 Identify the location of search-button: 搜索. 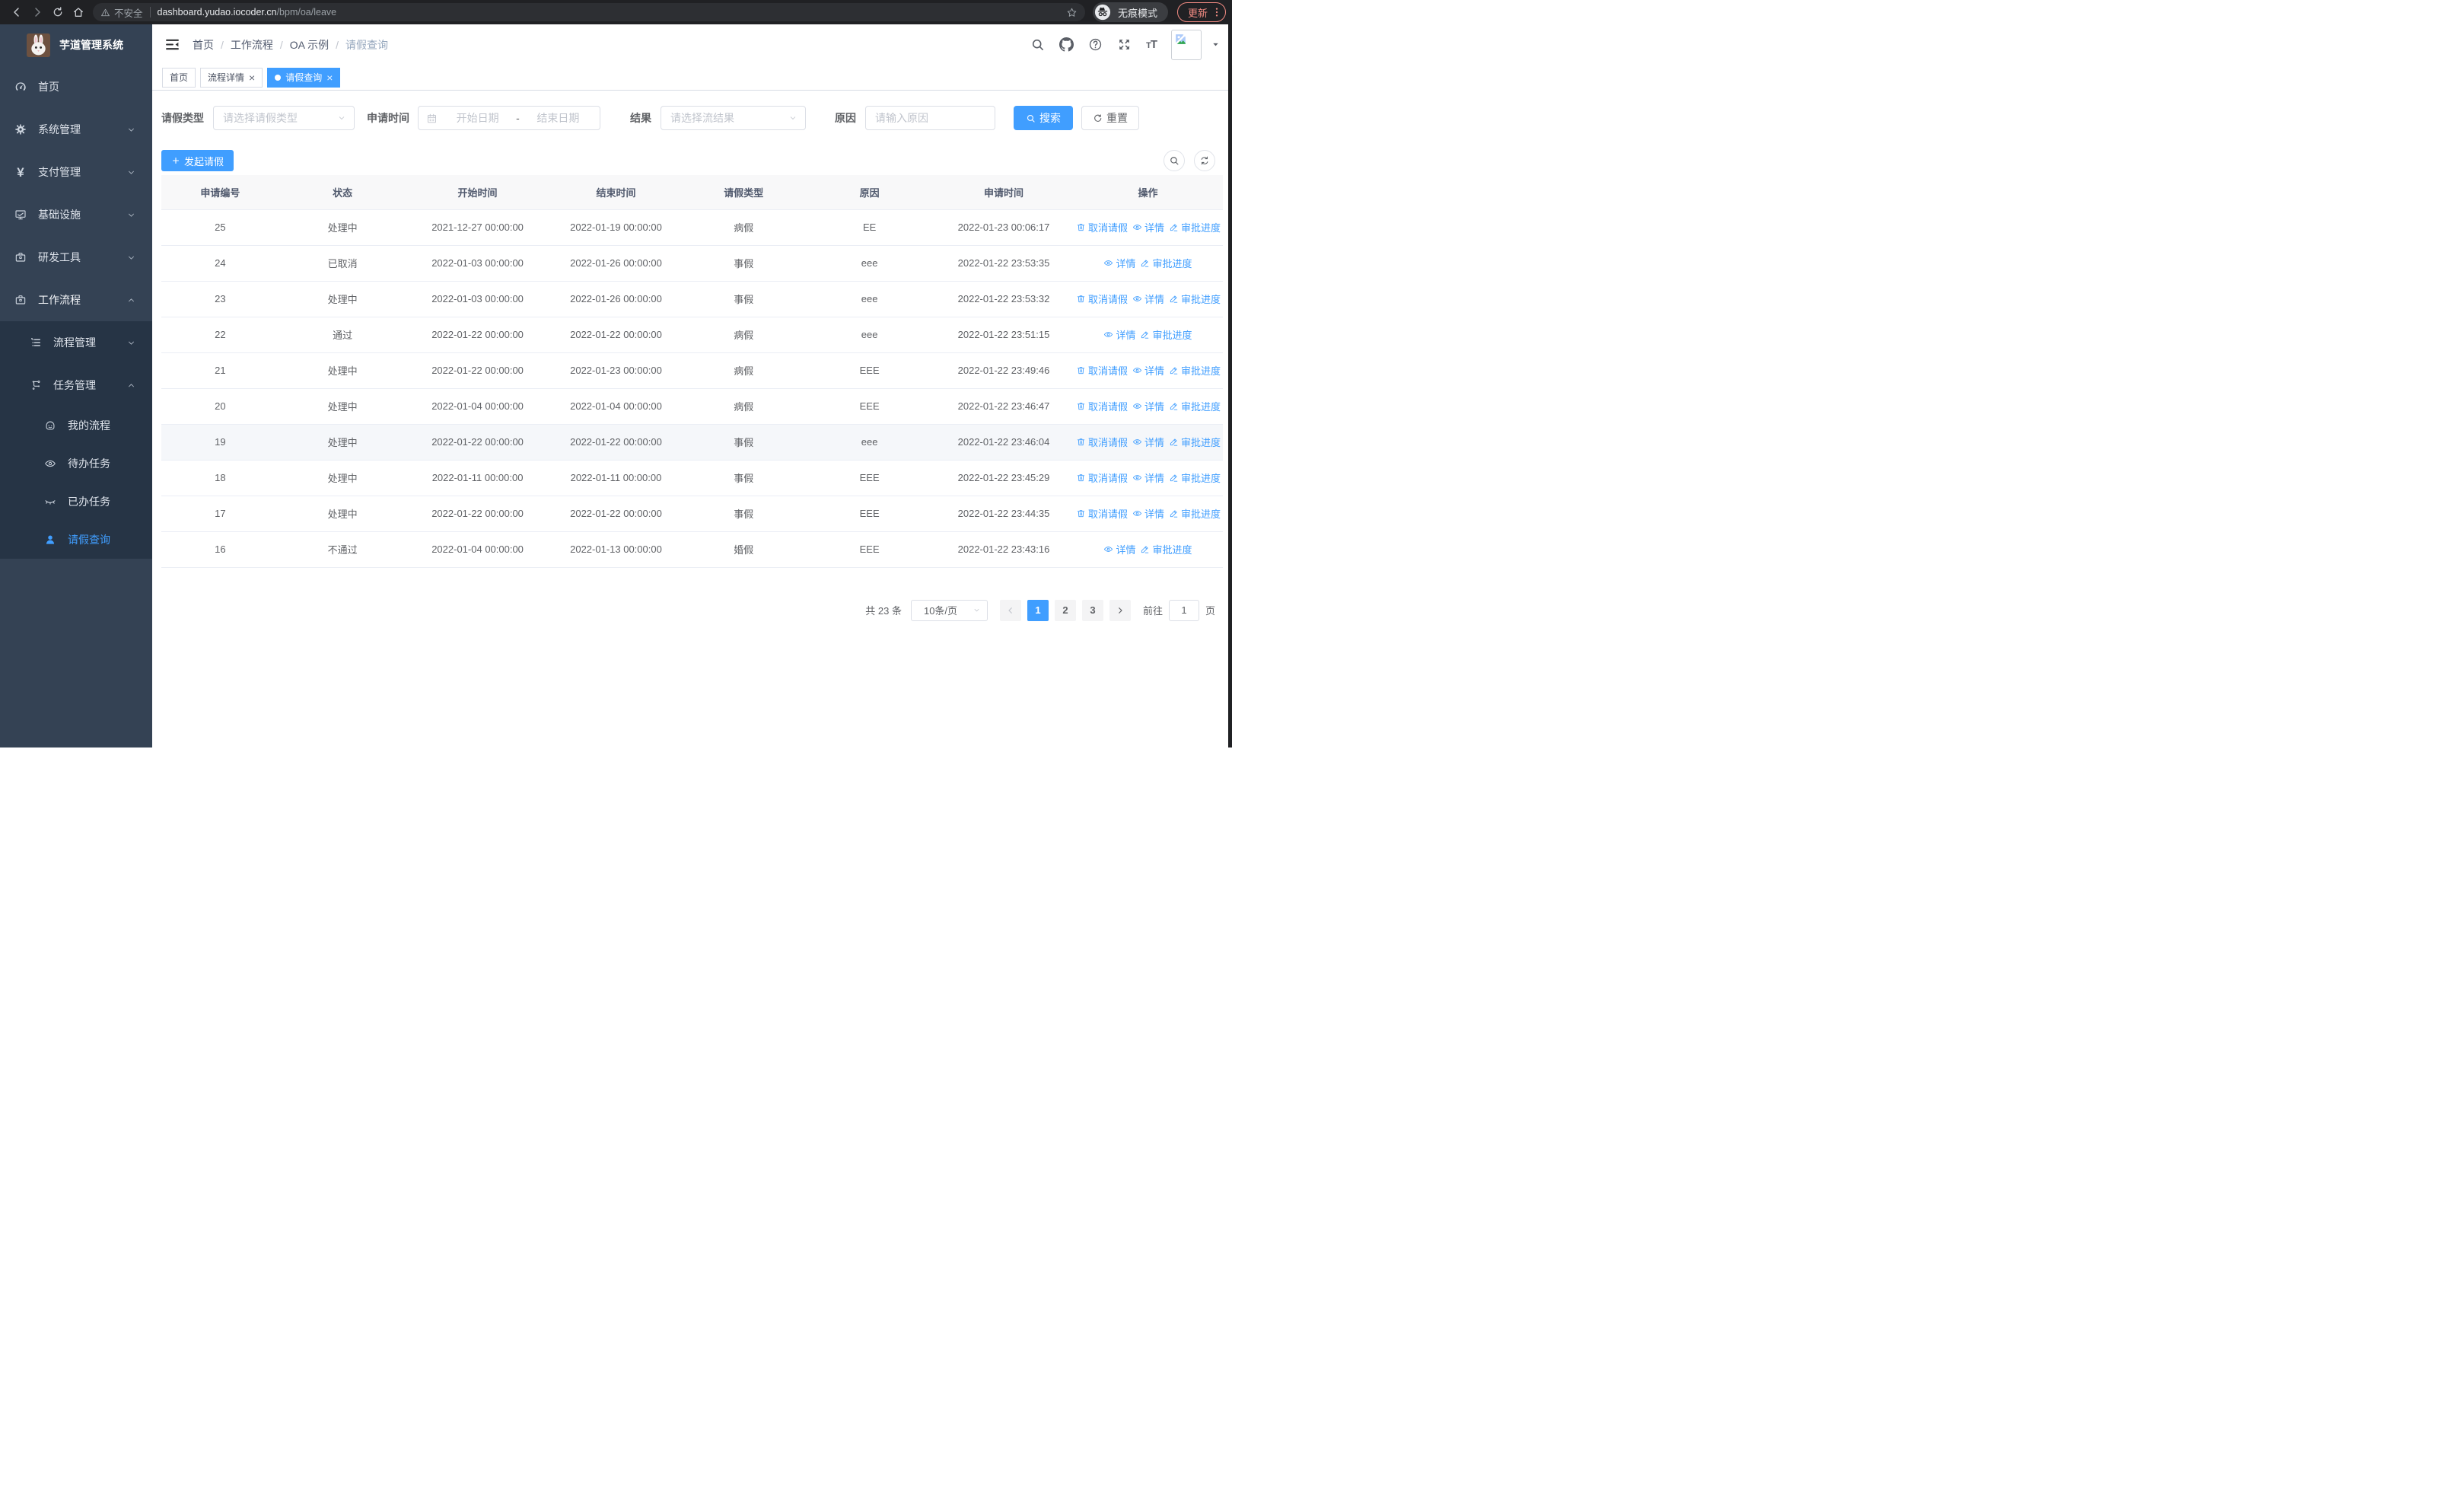
(1043, 118).